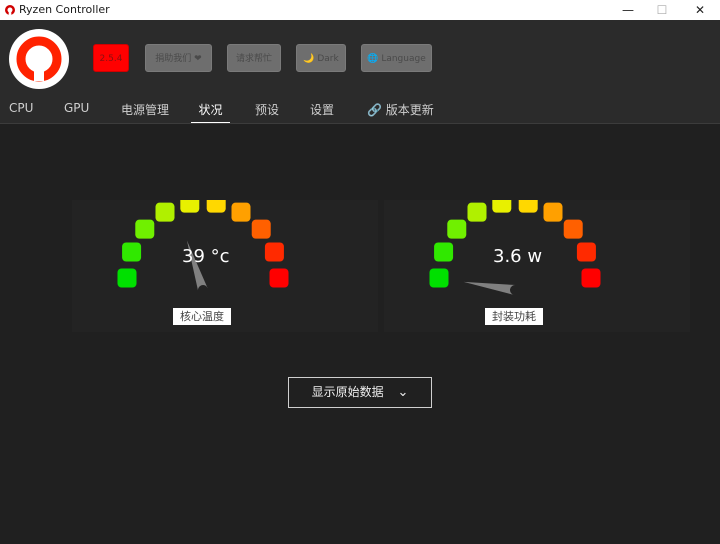 The image size is (720, 544). I want to click on support-button: 捐助我们 ❤, so click(178, 58).